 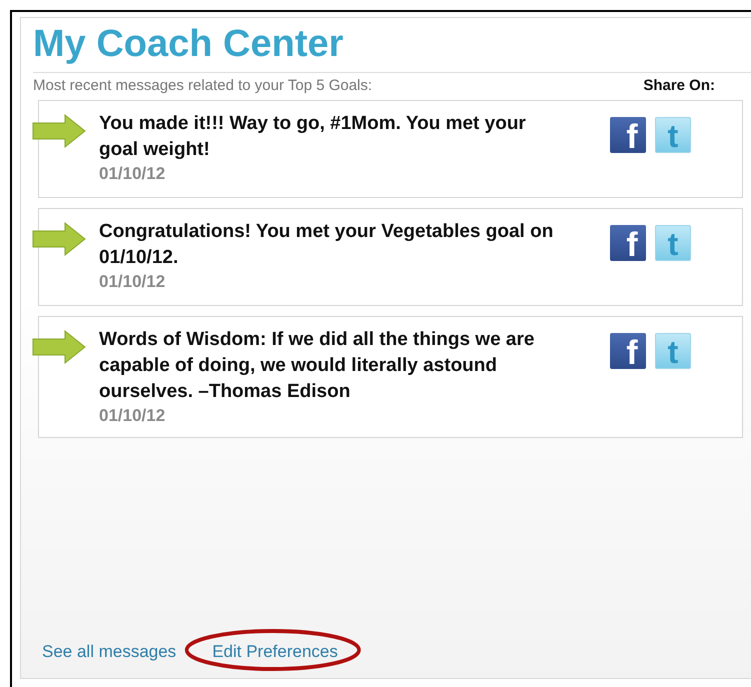 What do you see at coordinates (313, 137) in the screenshot?
I see `message-text: You made it!!! Way to go, #1Mom. You met your goal weight!` at bounding box center [313, 137].